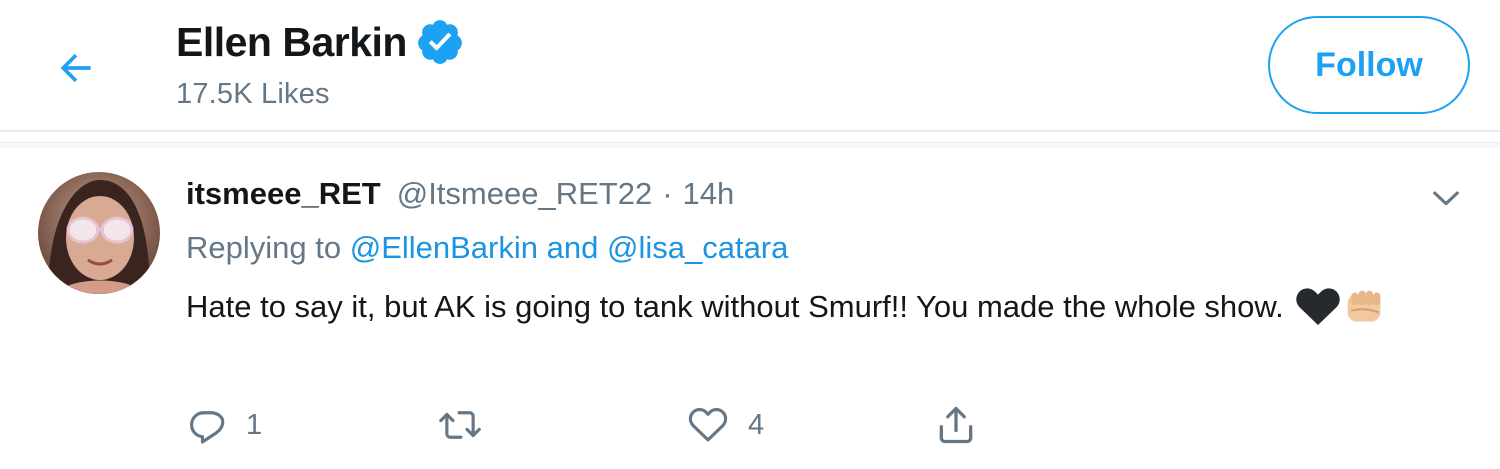  What do you see at coordinates (750, 145) in the screenshot?
I see `section-divider` at bounding box center [750, 145].